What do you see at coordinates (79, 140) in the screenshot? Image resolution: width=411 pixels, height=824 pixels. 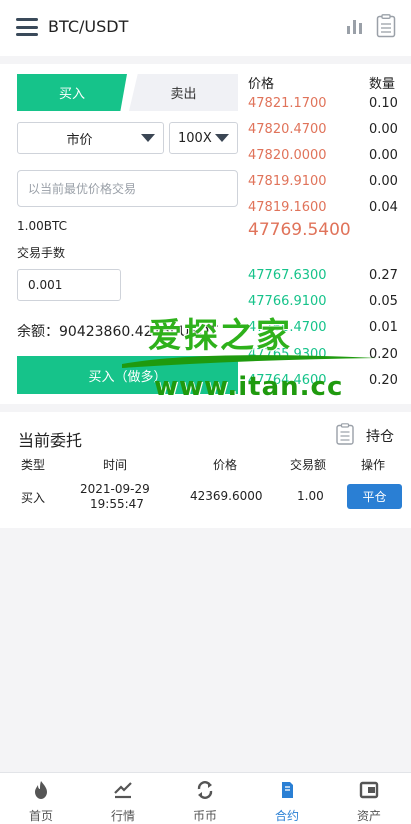 I see `order-type-value: 市价` at bounding box center [79, 140].